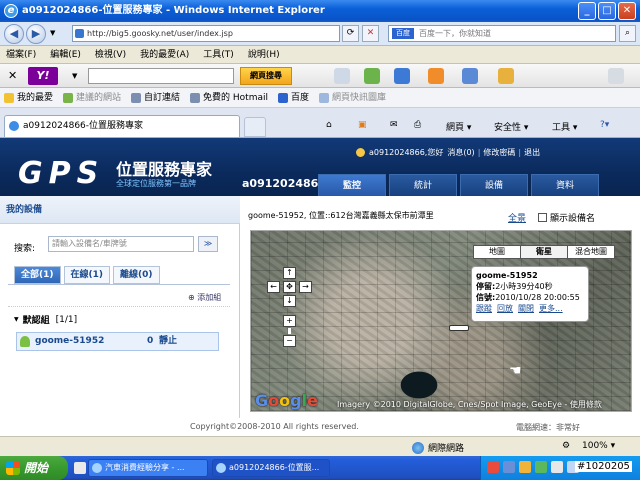  Describe the element at coordinates (438, 447) in the screenshot. I see `security-zone: 網際網路` at that location.